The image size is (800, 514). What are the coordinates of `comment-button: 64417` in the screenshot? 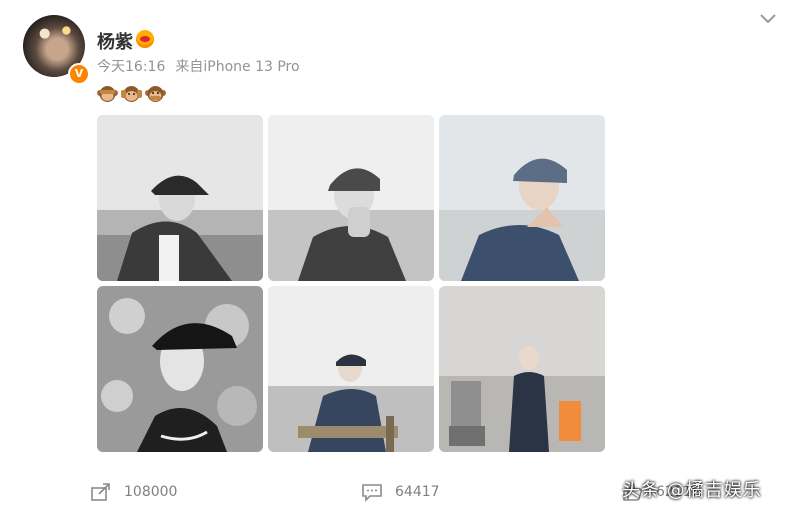 It's located at (400, 492).